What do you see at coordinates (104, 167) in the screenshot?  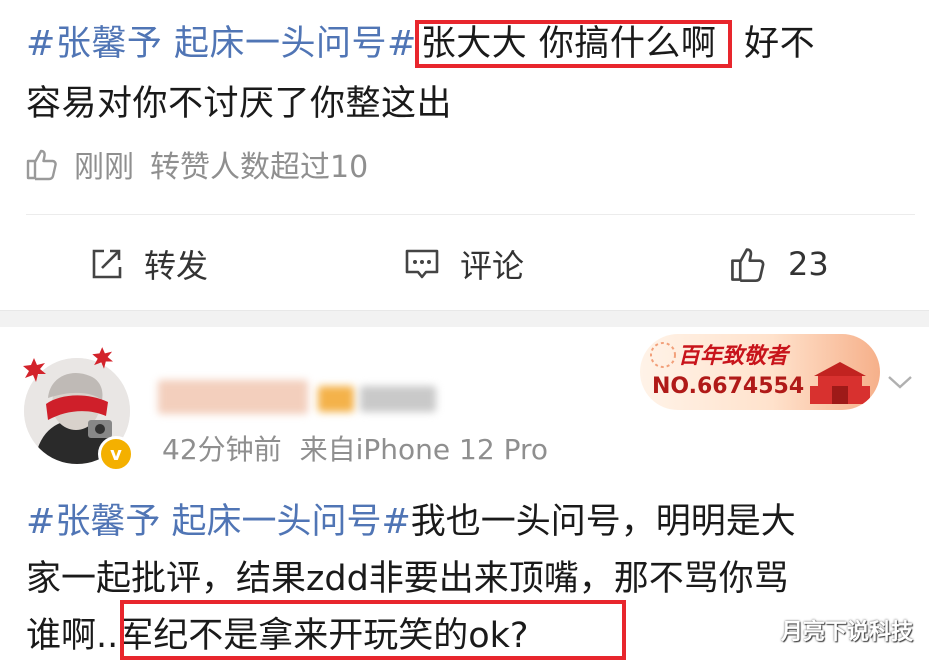 I see `post-time: 刚刚` at bounding box center [104, 167].